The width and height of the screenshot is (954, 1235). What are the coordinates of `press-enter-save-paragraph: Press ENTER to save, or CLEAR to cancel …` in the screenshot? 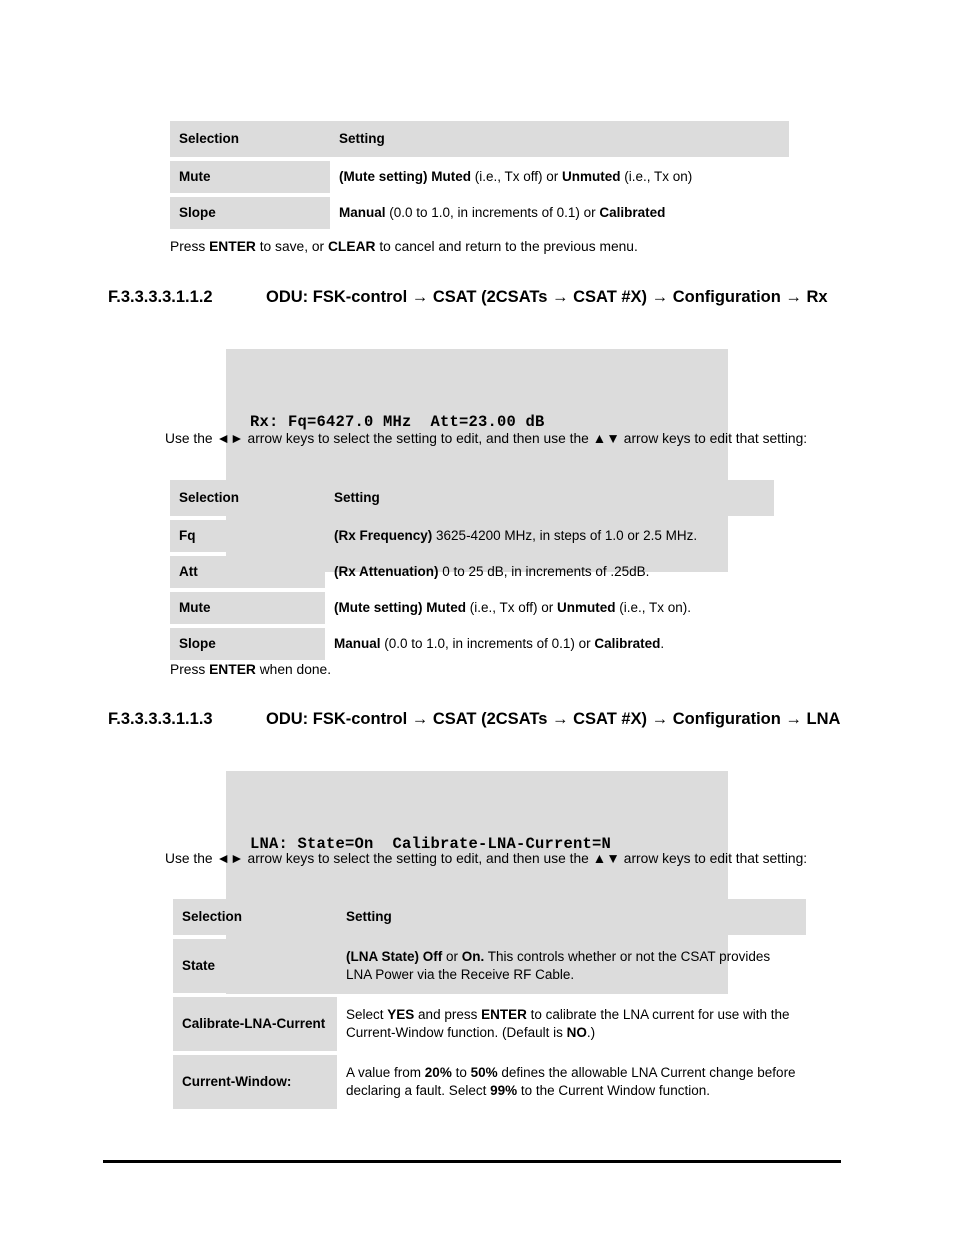 It's located at (404, 246).